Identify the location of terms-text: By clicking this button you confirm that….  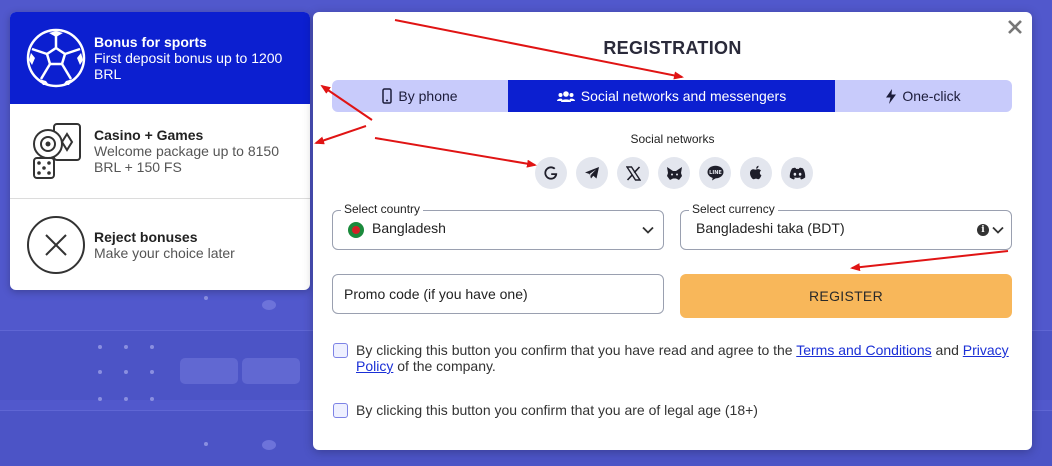
(682, 358).